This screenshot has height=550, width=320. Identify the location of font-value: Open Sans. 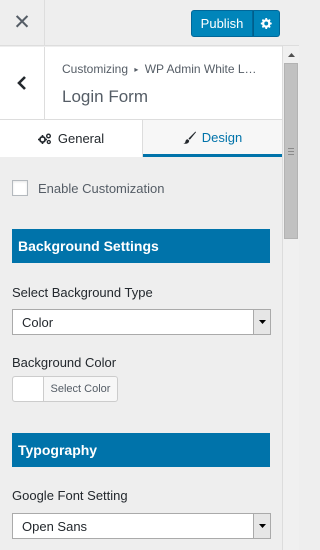
(55, 526).